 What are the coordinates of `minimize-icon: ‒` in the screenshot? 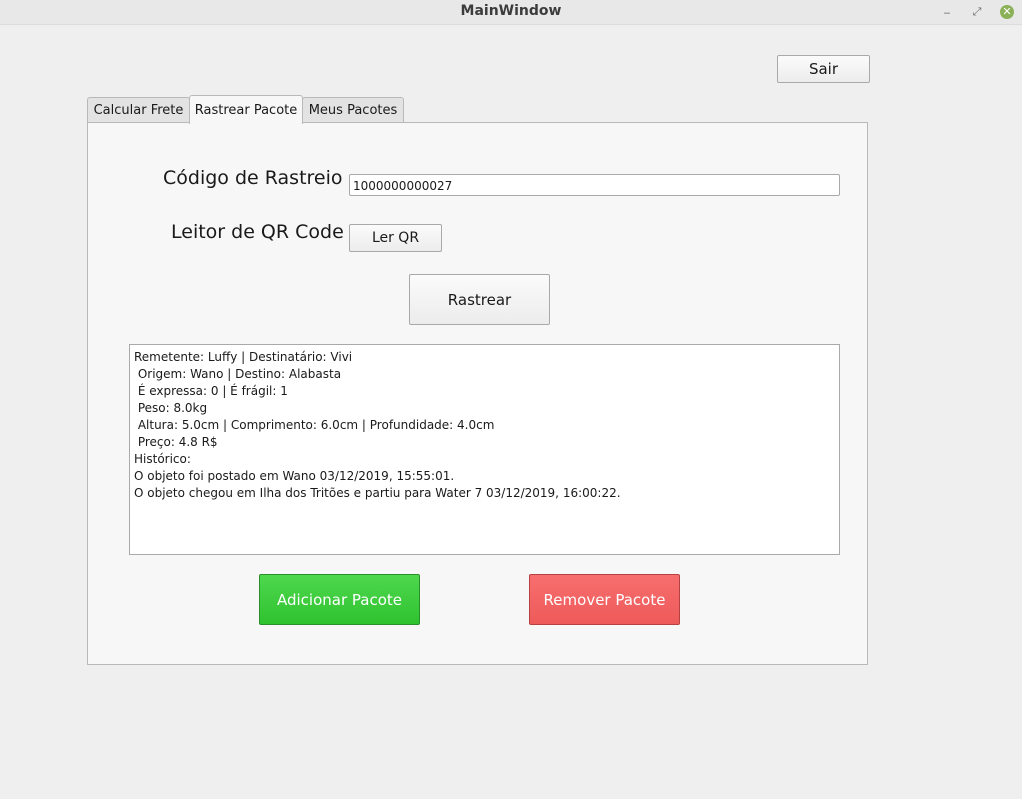 It's located at (947, 12).